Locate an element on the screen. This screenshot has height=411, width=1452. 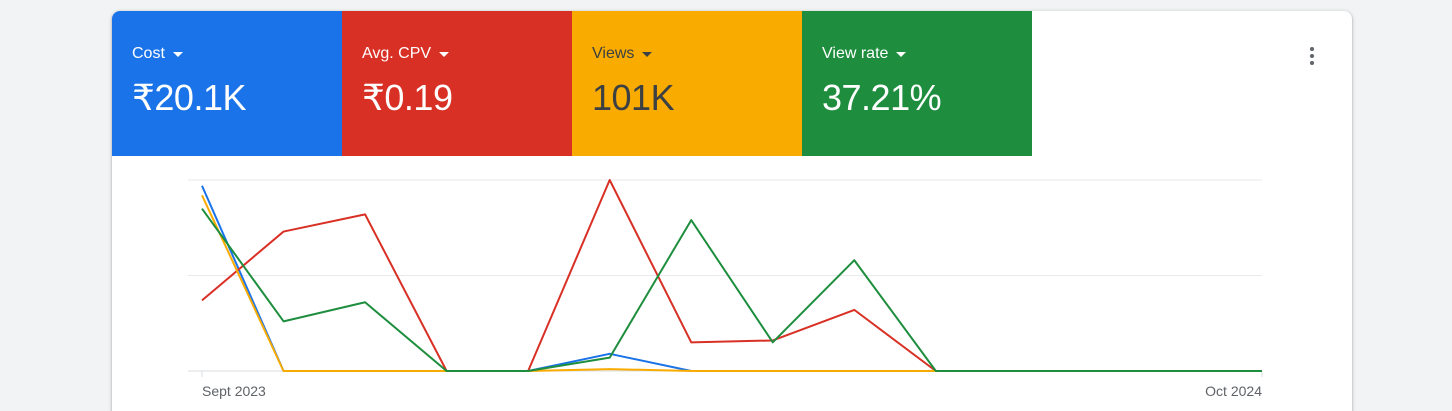
x-tick-label-end: Oct 2024 is located at coordinates (1233, 391).